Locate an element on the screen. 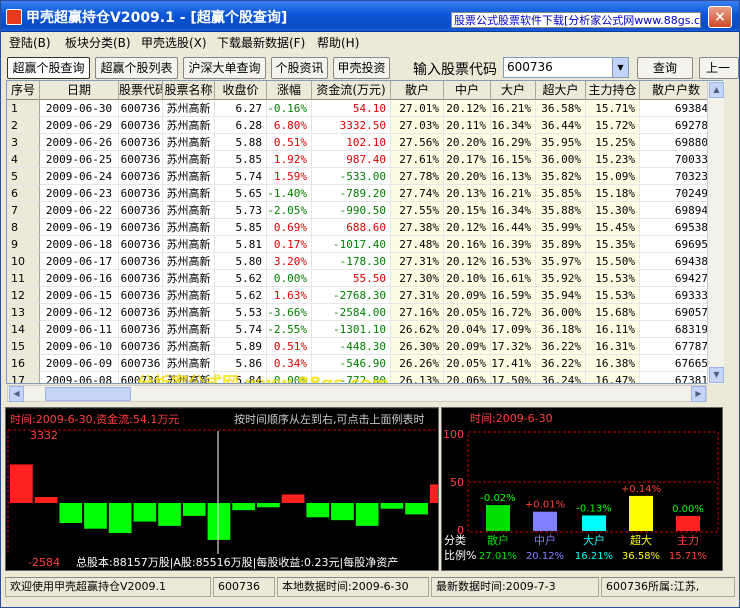 The height and width of the screenshot is (608, 740). scroll-down-icon: ▼ is located at coordinates (716, 375).